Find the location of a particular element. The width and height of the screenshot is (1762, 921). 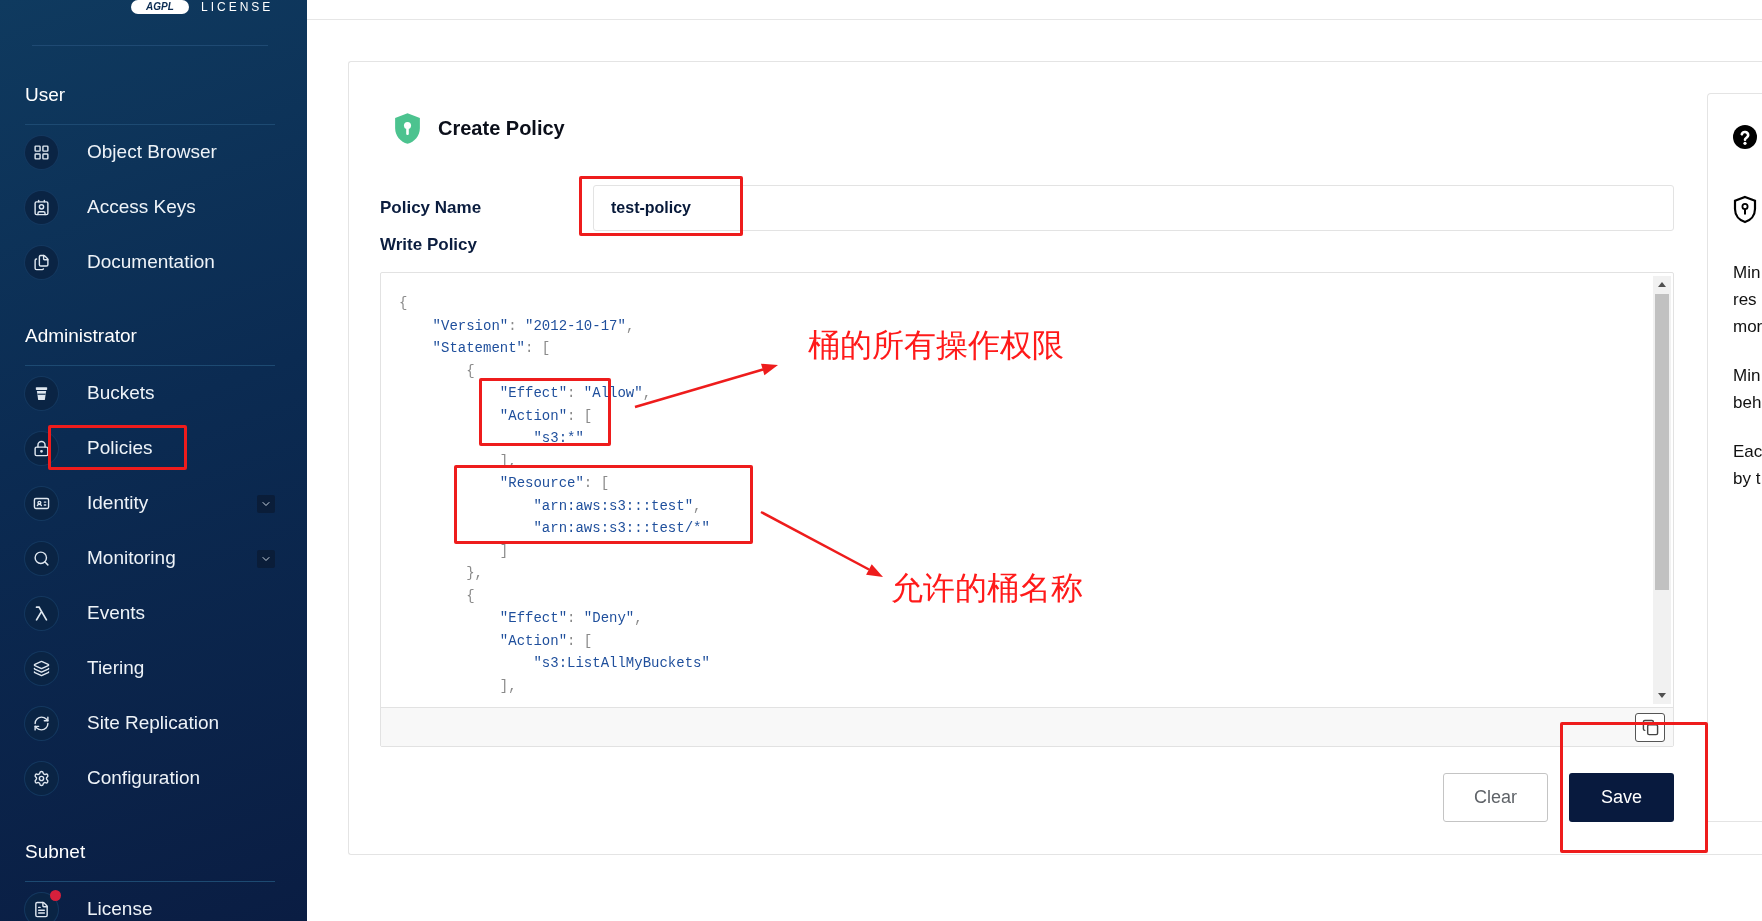

section-heading: User is located at coordinates (46, 95).